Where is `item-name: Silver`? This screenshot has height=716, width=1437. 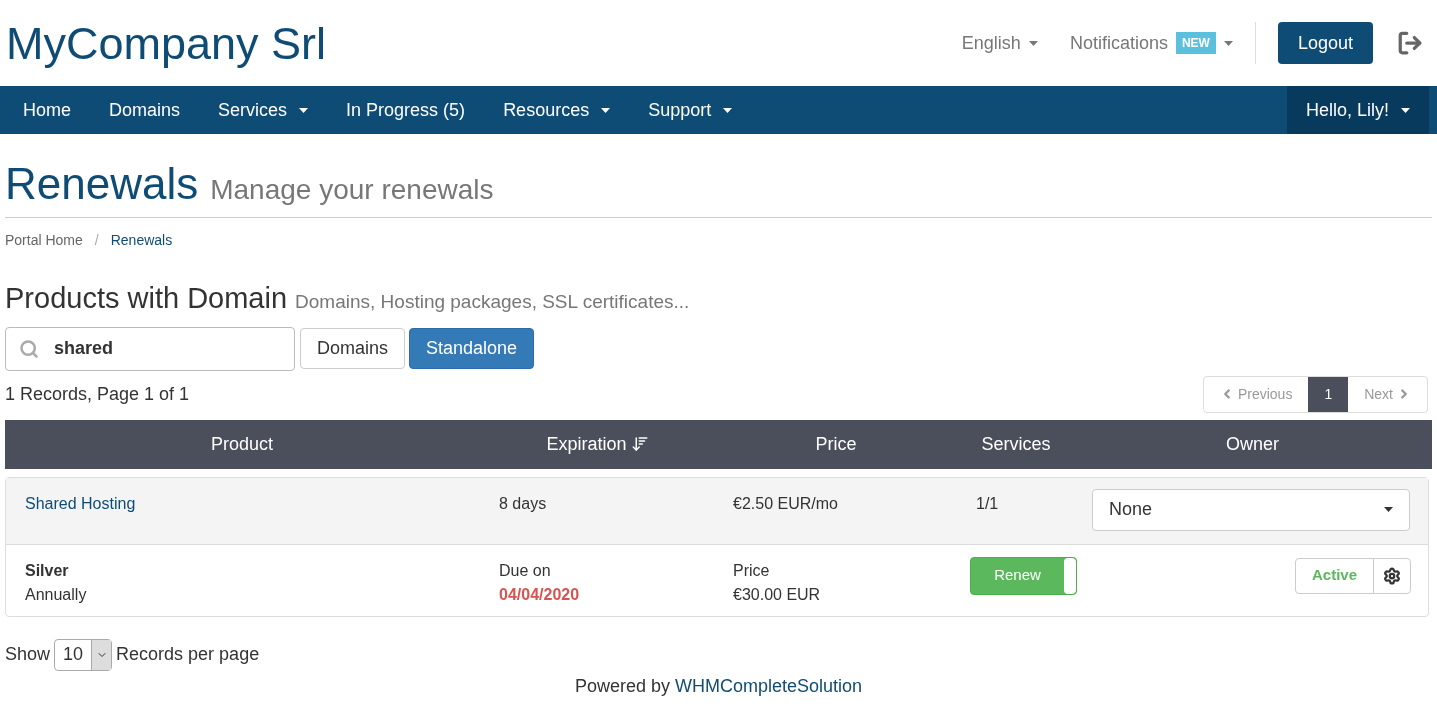
item-name: Silver is located at coordinates (47, 570).